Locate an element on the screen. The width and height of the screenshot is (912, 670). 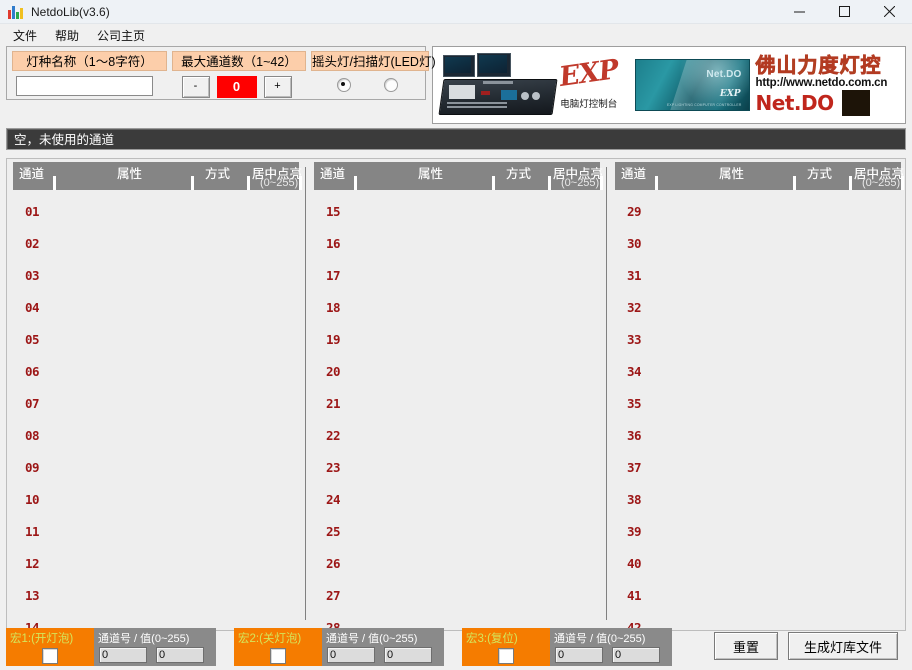
table-row: 16 is located at coordinates (456, 246).